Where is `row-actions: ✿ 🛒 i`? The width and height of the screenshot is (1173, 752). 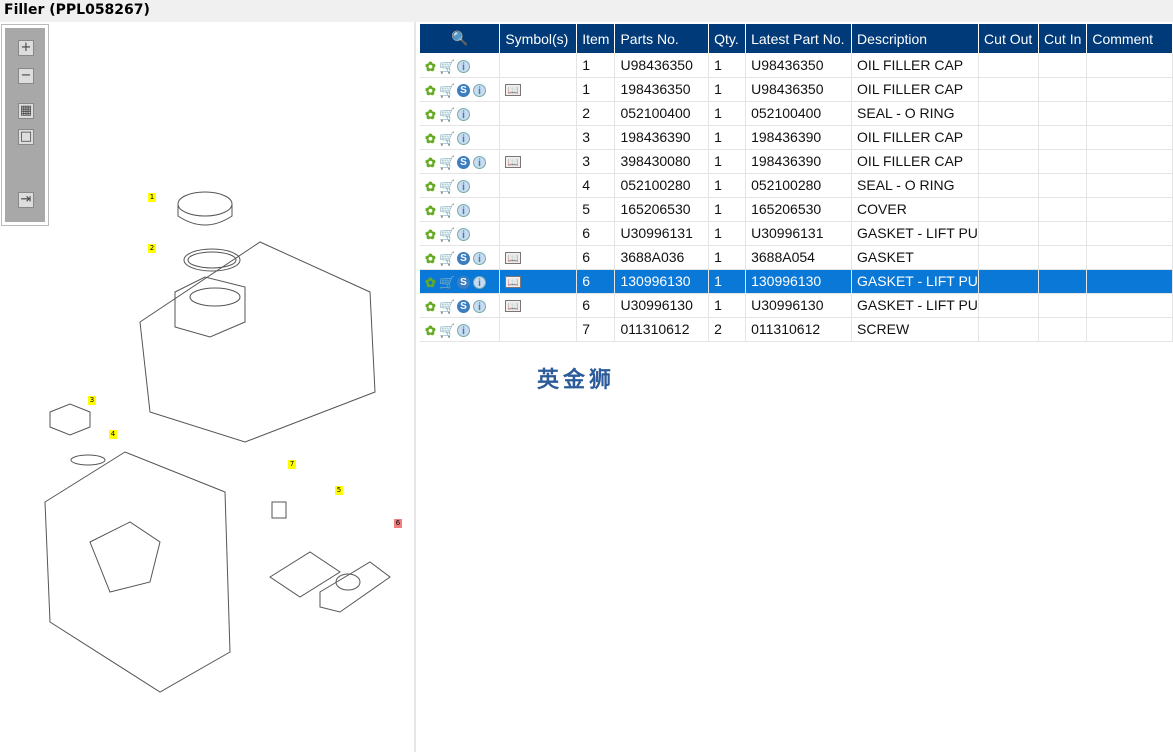 row-actions: ✿ 🛒 i is located at coordinates (460, 65).